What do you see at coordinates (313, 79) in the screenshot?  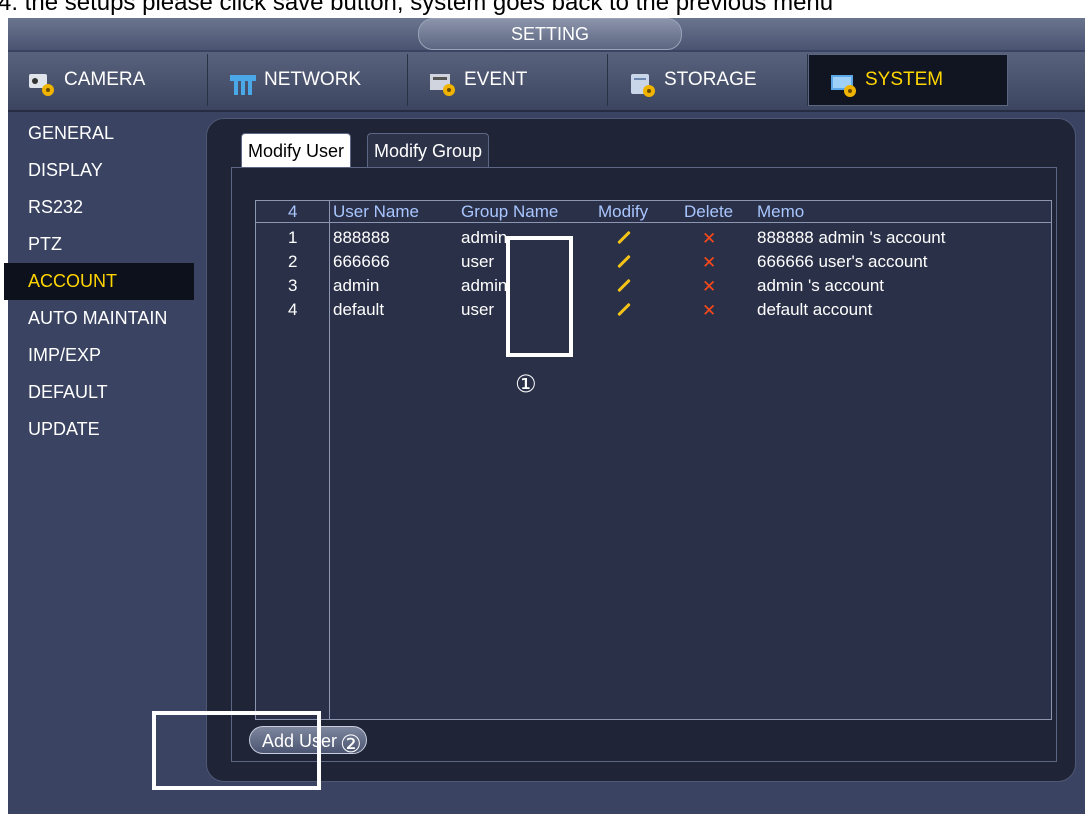 I see `tab-label: NETWORK` at bounding box center [313, 79].